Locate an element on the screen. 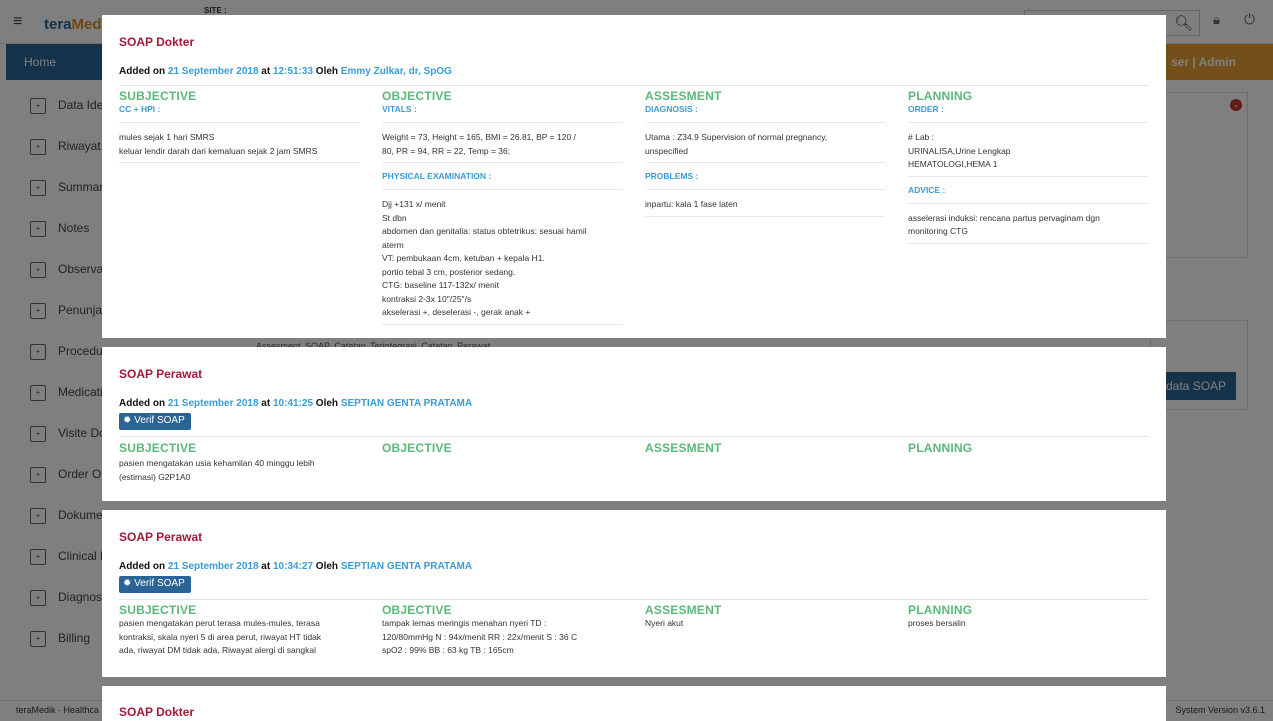 This screenshot has height=721, width=1273. assesment-column: ASSESMENT Nyeri akut is located at coordinates (765, 617).